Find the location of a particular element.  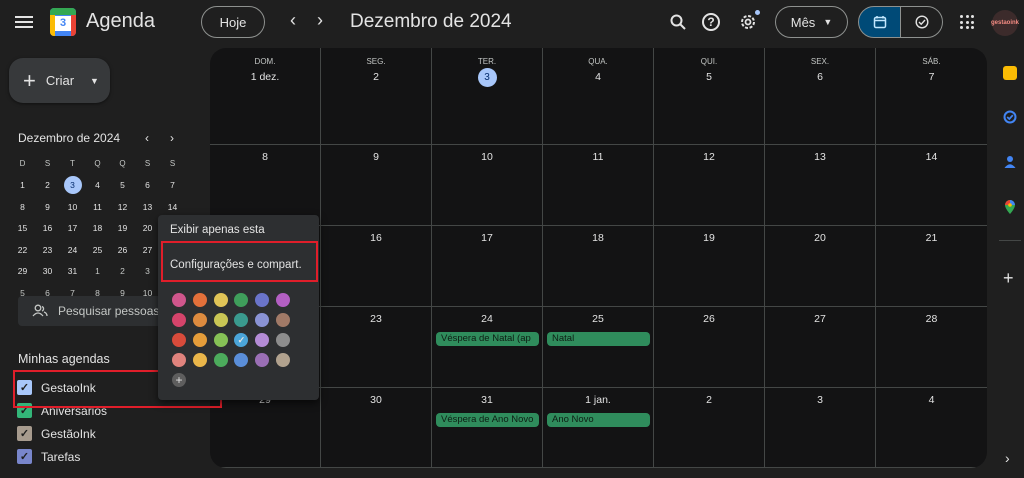

day-number: 28 is located at coordinates (931, 319).